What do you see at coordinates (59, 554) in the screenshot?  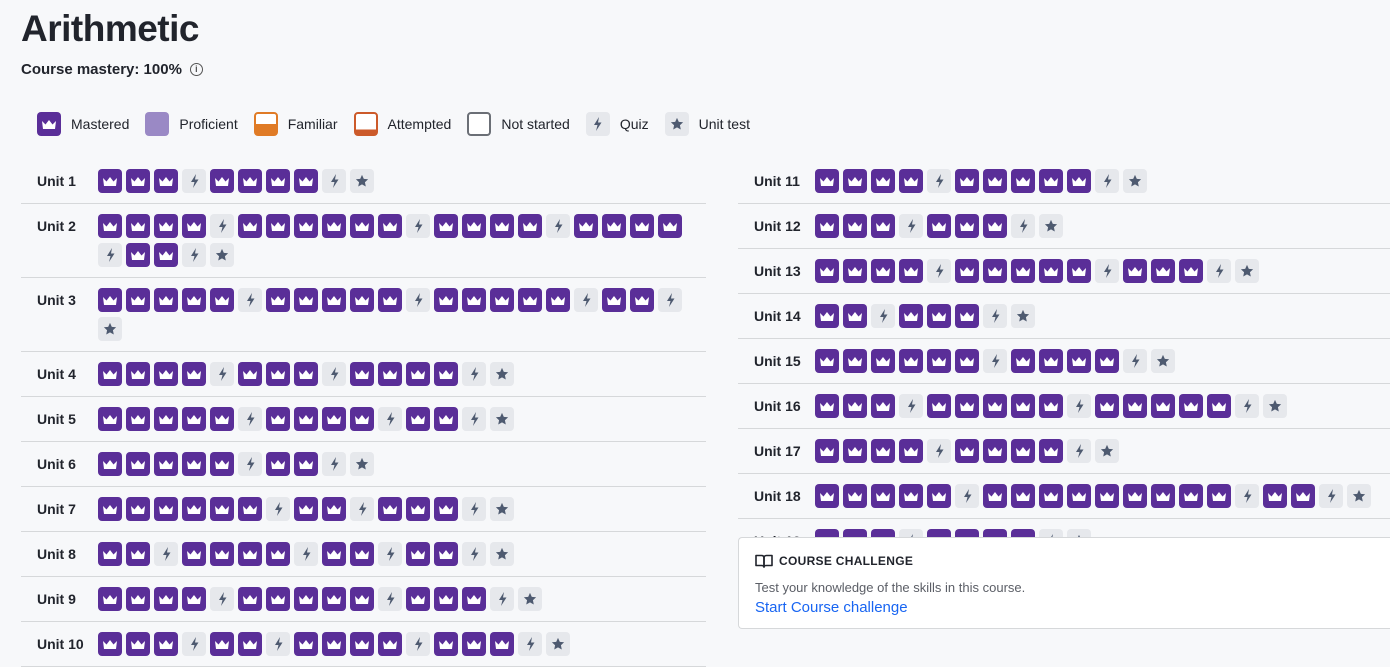 I see `unit-label: Unit 8` at bounding box center [59, 554].